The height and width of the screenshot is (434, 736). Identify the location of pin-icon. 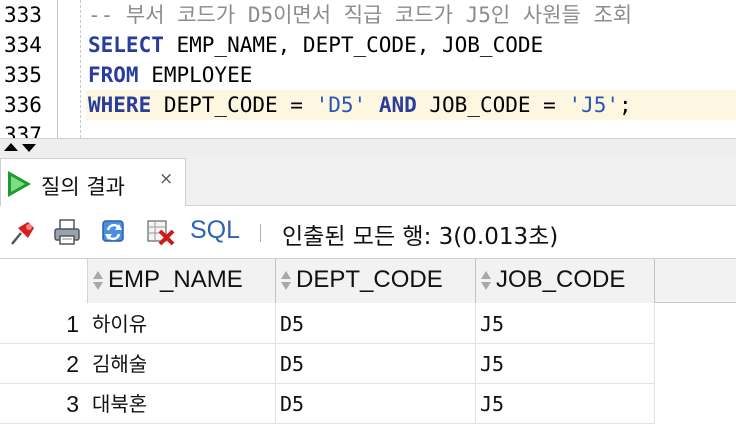
(23, 232).